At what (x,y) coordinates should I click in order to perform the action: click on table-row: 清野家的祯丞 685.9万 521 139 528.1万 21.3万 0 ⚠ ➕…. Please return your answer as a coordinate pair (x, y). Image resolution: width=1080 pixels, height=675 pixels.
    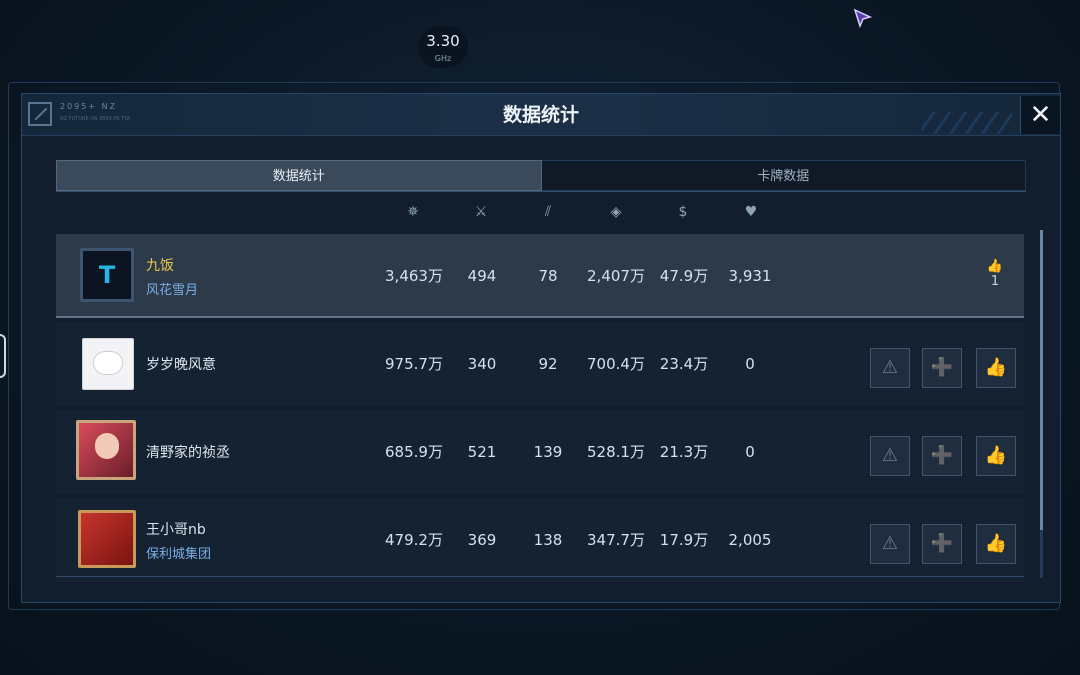
    Looking at the image, I should click on (540, 452).